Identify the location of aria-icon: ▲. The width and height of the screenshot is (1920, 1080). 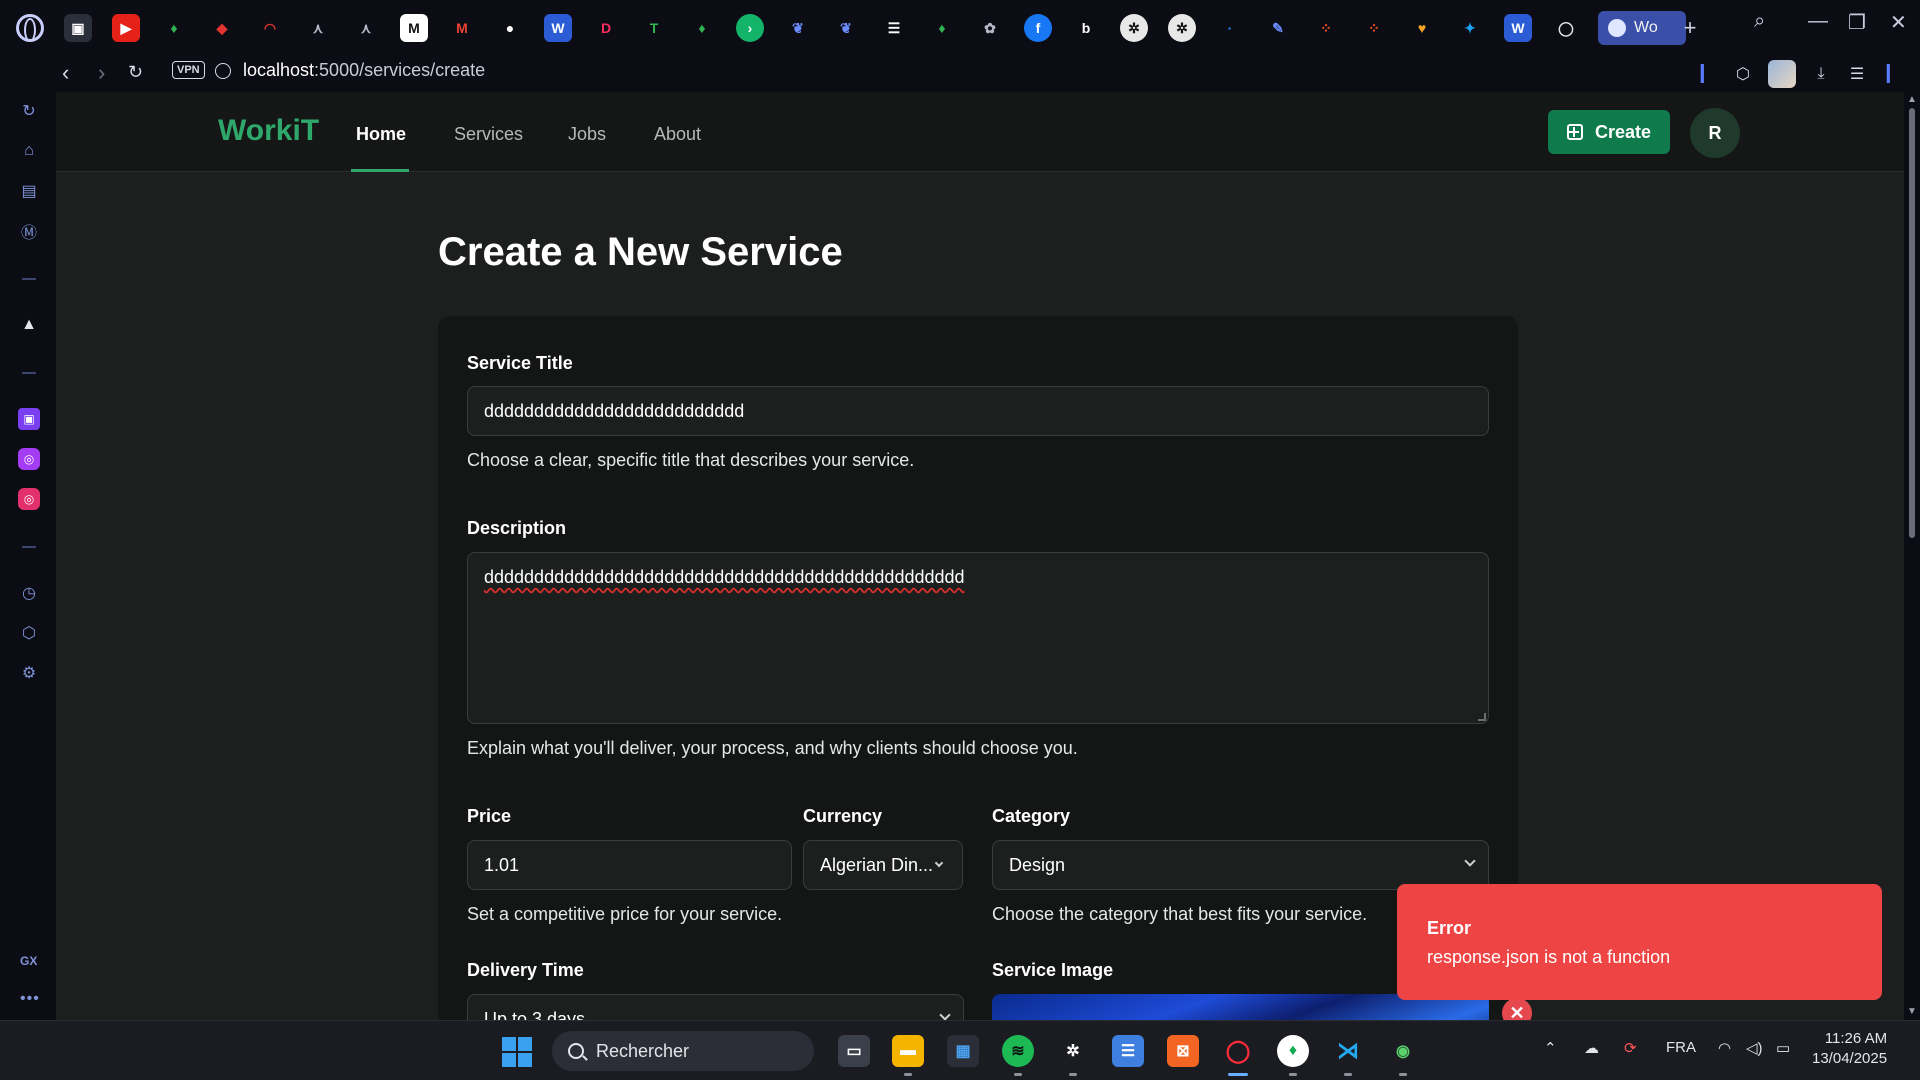
(29, 325).